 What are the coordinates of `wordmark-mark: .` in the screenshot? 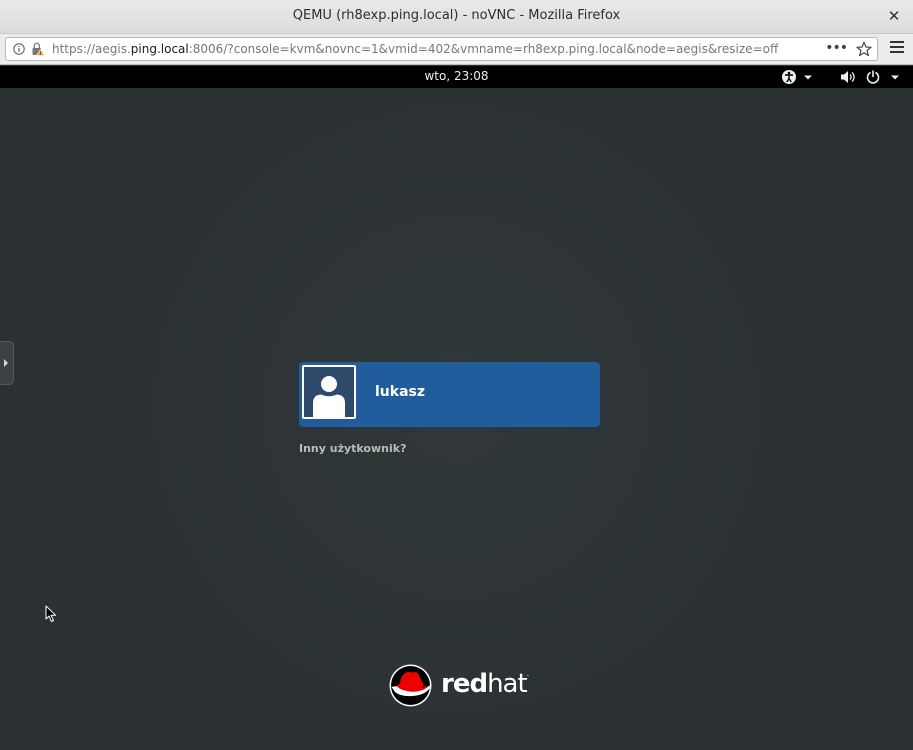 It's located at (527, 673).